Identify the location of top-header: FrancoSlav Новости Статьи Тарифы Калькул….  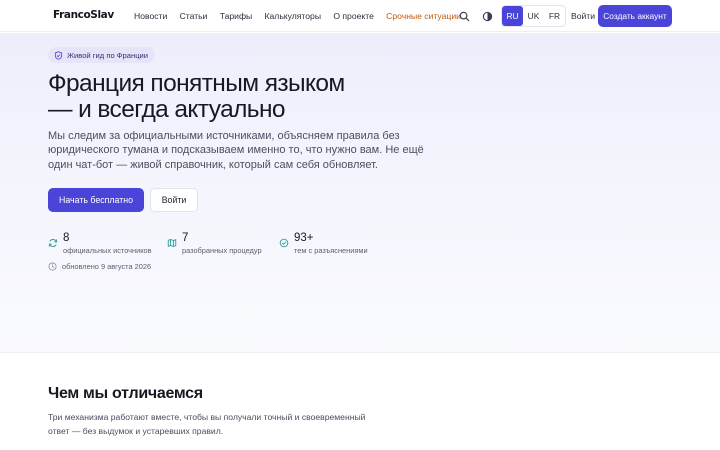
(360, 16).